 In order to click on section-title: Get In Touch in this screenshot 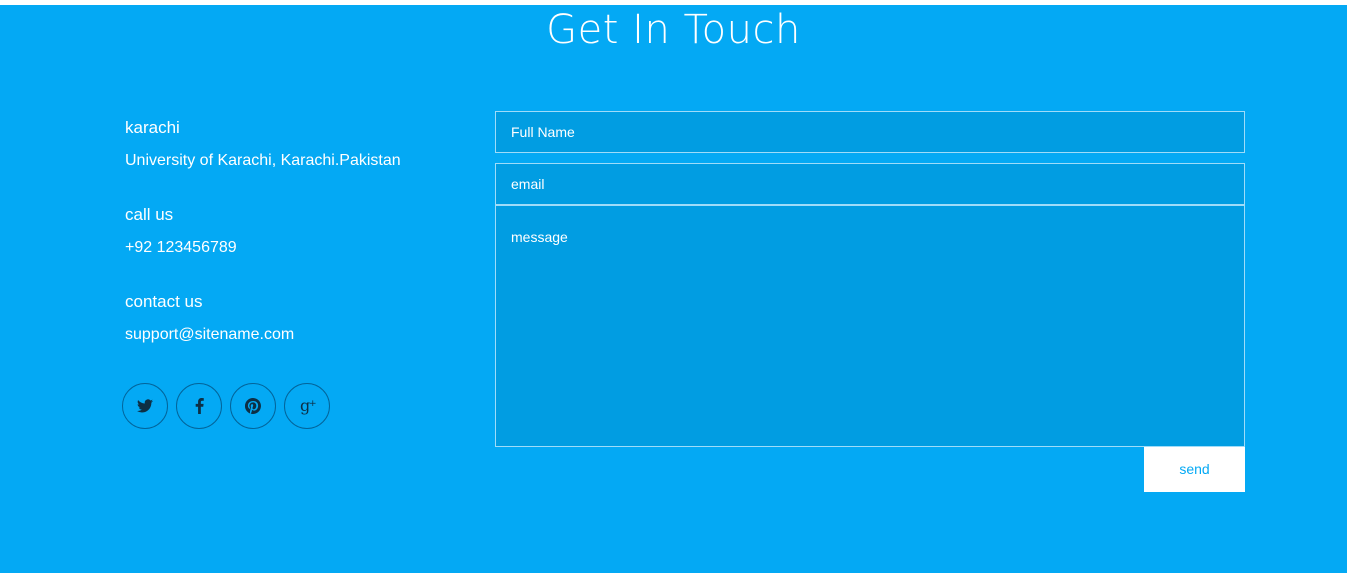, I will do `click(673, 30)`.